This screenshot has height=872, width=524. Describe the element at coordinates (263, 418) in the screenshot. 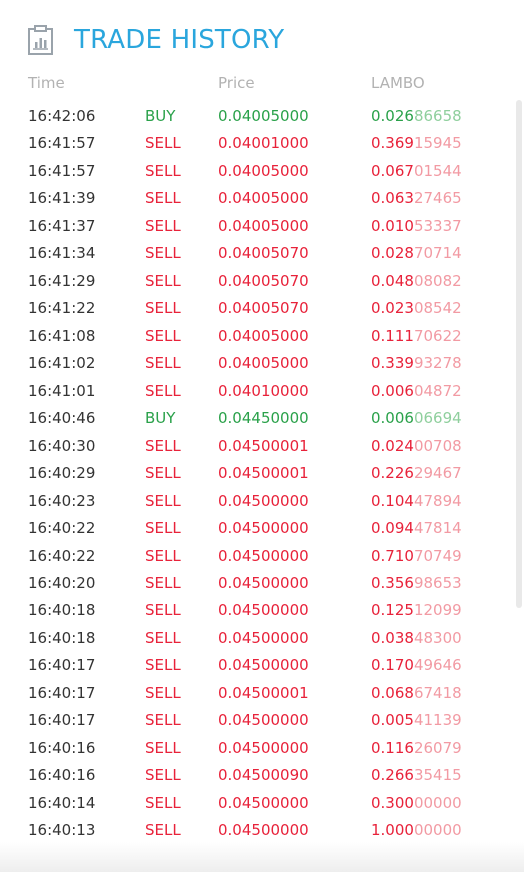

I see `trade-price: 0.04450000` at that location.